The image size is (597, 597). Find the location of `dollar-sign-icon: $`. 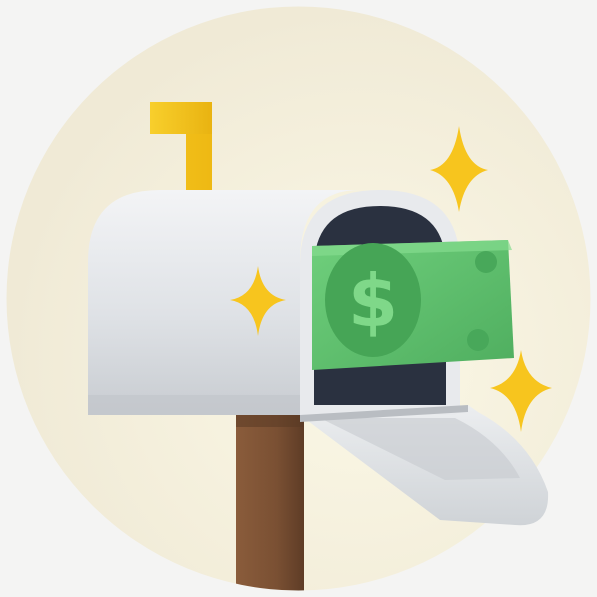

dollar-sign-icon: $ is located at coordinates (373, 301).